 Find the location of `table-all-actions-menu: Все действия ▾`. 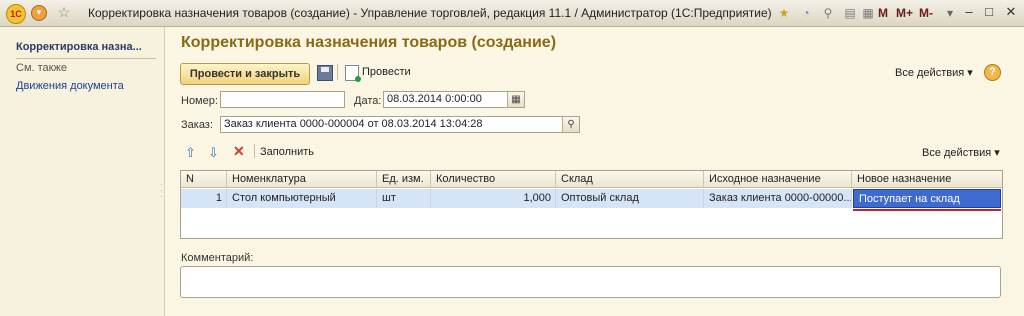

table-all-actions-menu: Все действия ▾ is located at coordinates (961, 152).